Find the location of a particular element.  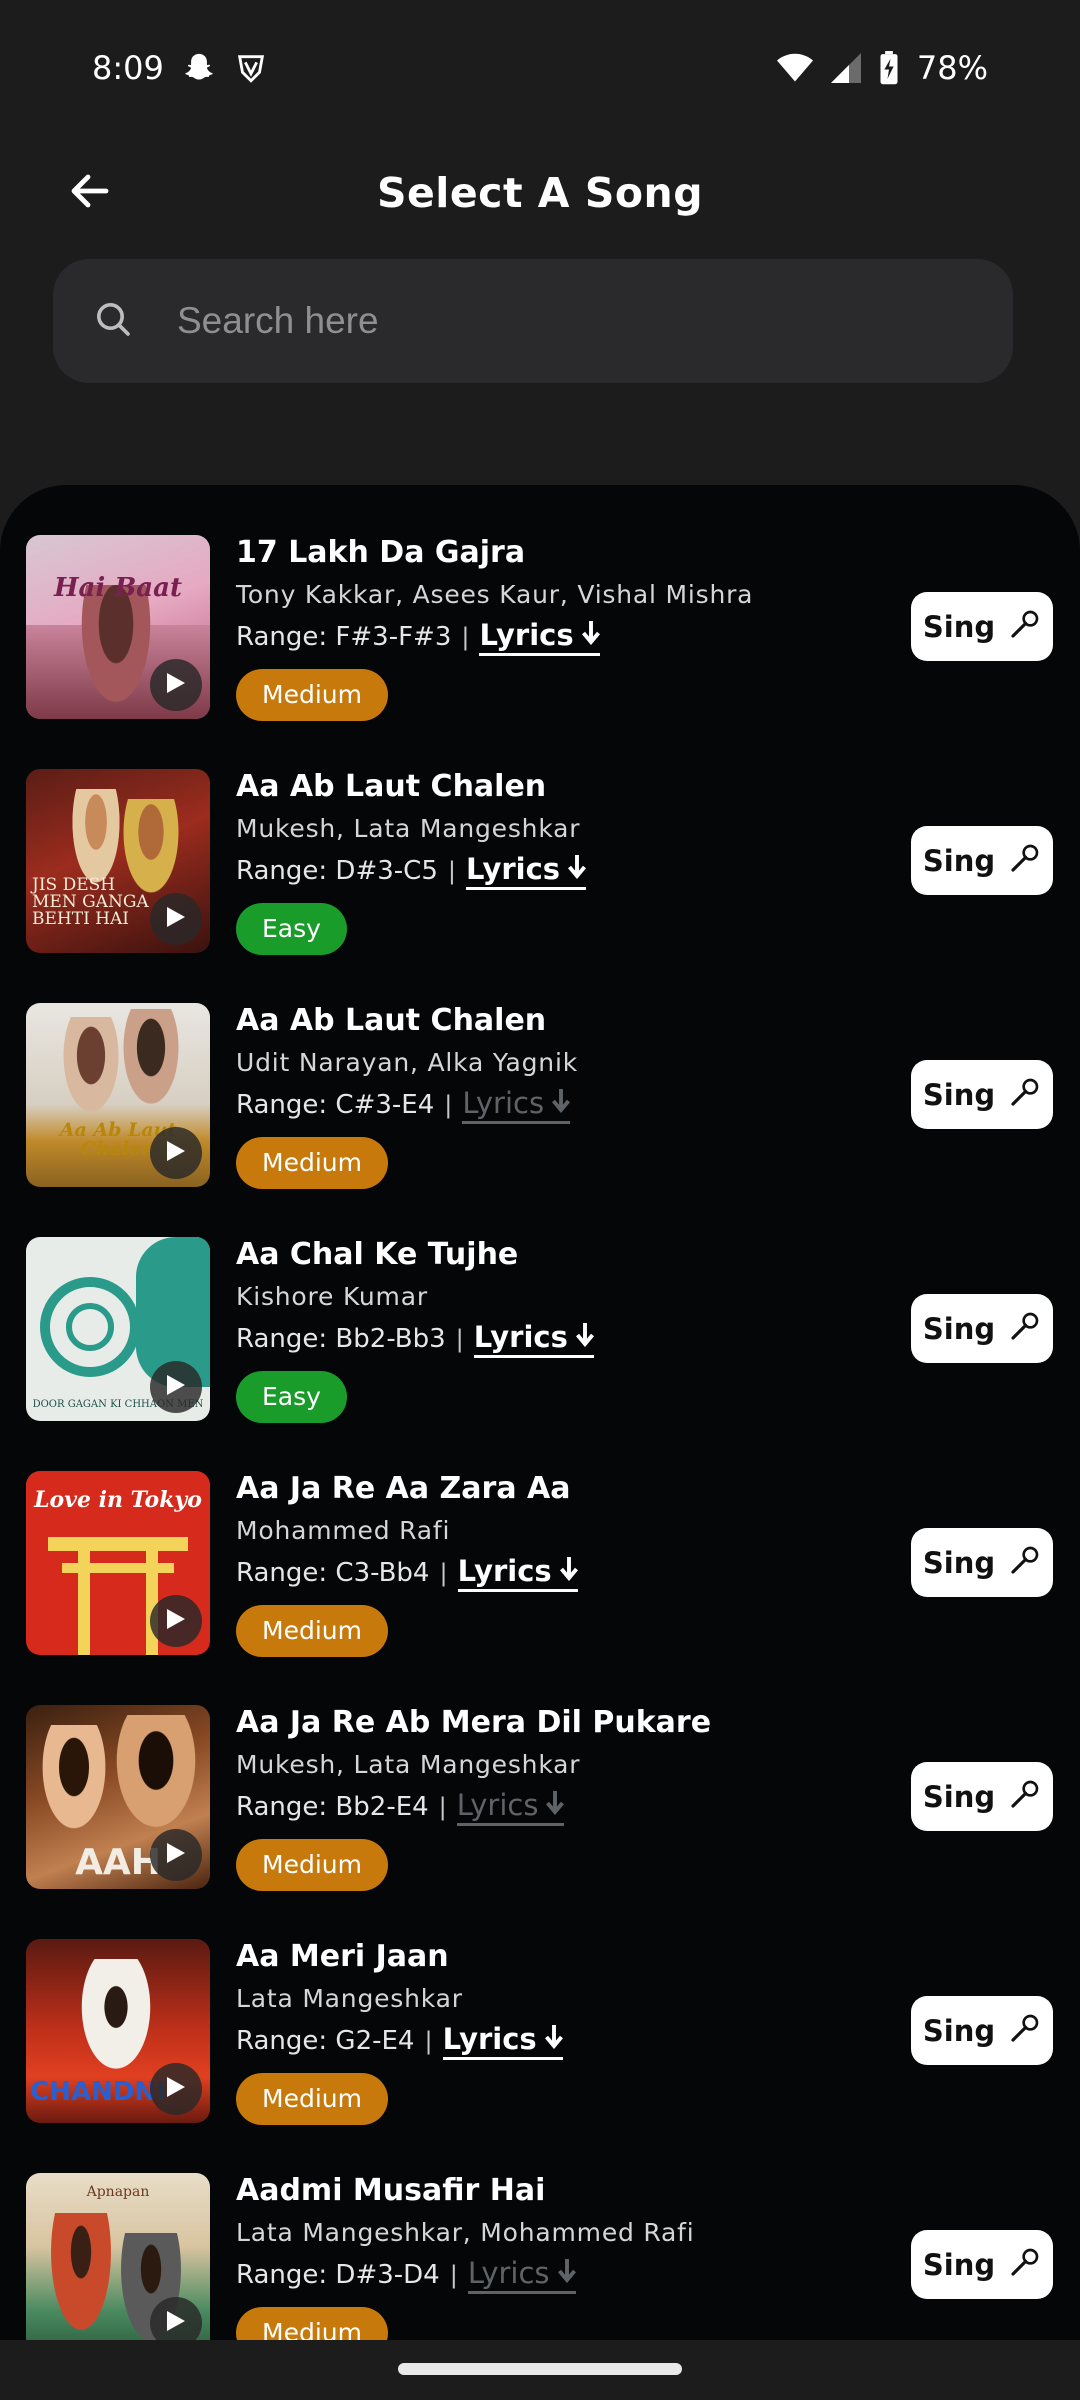

status-bar: 8:09 78% is located at coordinates (540, 67).